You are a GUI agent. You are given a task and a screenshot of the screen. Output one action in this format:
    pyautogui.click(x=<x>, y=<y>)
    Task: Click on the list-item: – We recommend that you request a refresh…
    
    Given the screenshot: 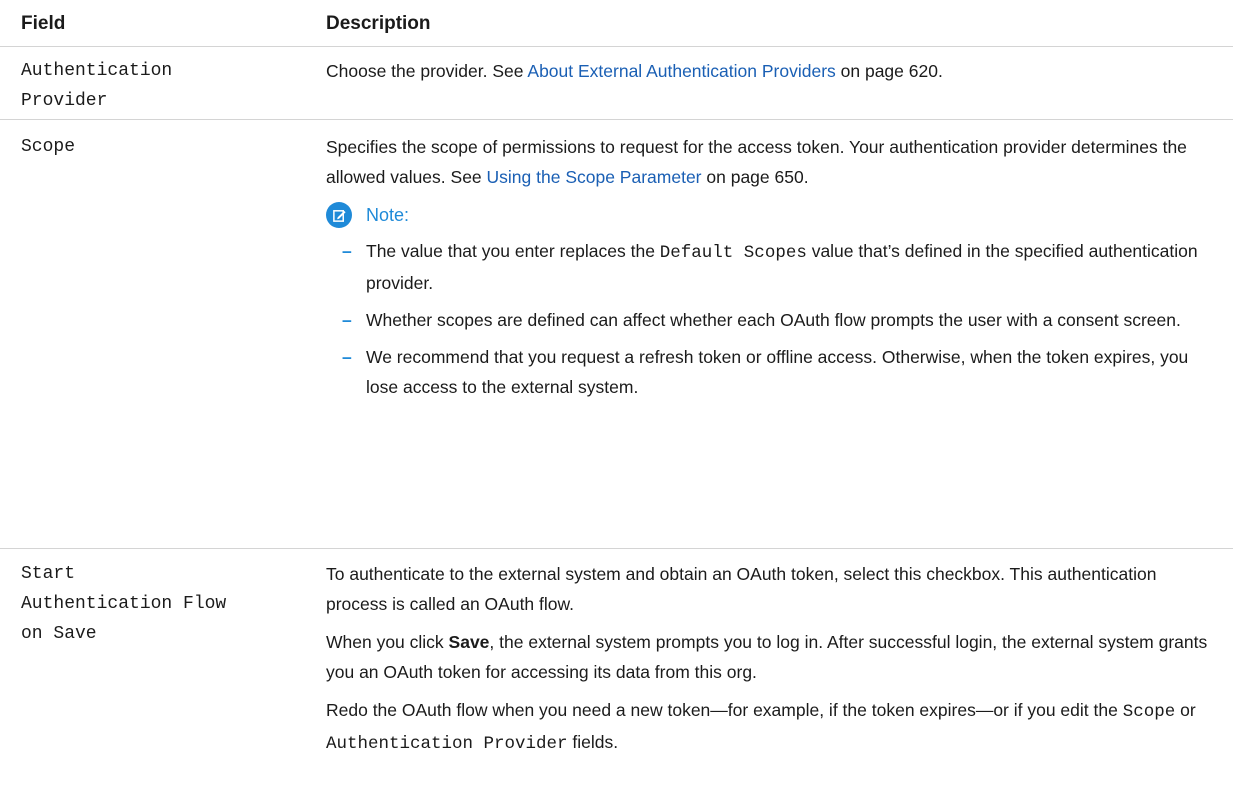 What is the action you would take?
    pyautogui.click(x=765, y=372)
    